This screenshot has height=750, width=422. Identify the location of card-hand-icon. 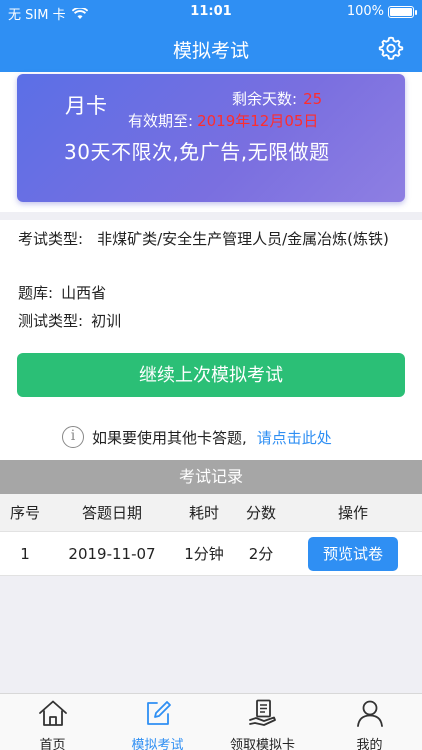
(262, 712).